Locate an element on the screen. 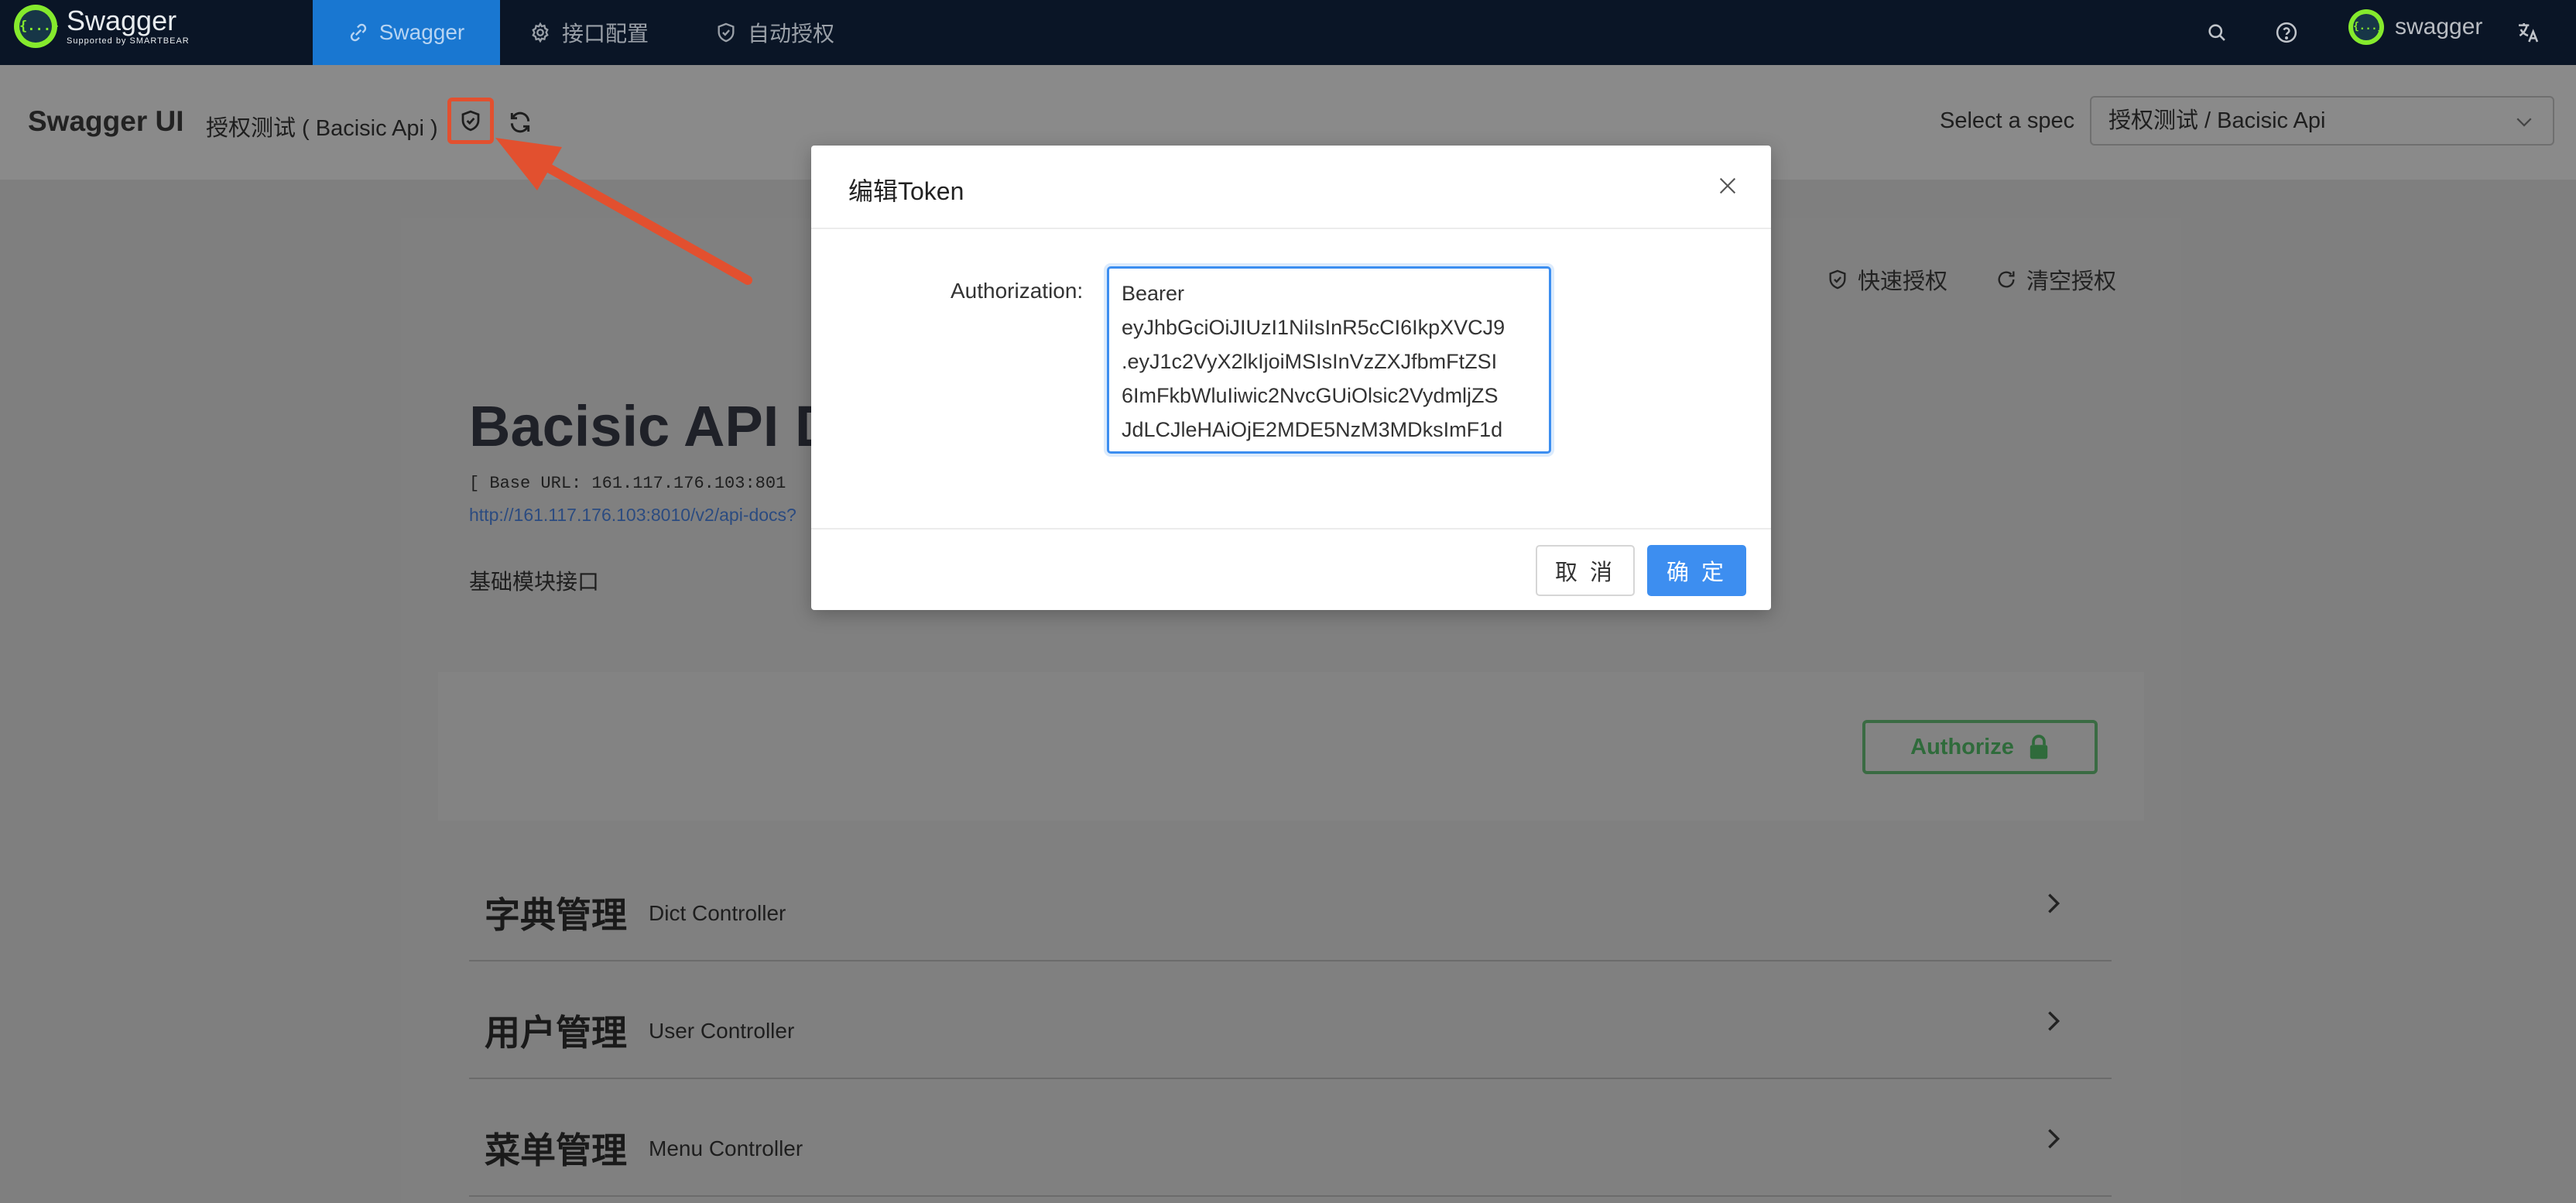  authorization-label: Authorization: is located at coordinates (1017, 291).